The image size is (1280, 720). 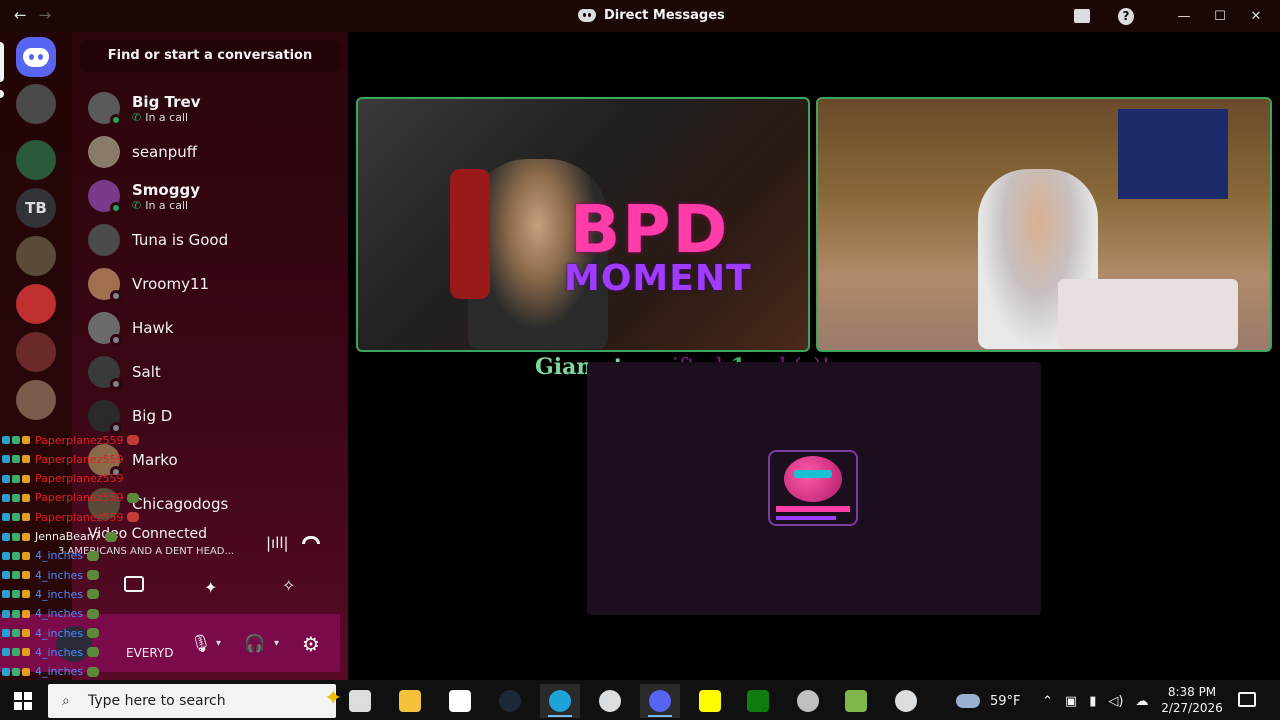 I want to click on home-button, so click(x=36, y=57).